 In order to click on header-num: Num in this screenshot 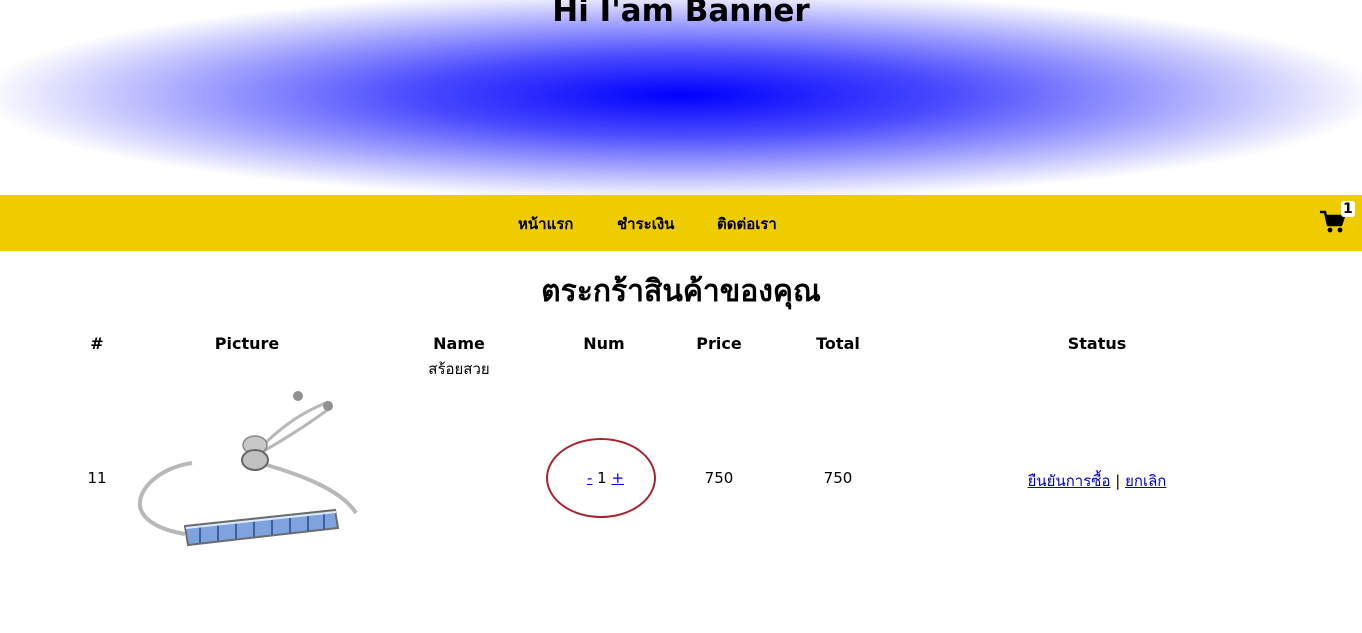, I will do `click(604, 343)`.